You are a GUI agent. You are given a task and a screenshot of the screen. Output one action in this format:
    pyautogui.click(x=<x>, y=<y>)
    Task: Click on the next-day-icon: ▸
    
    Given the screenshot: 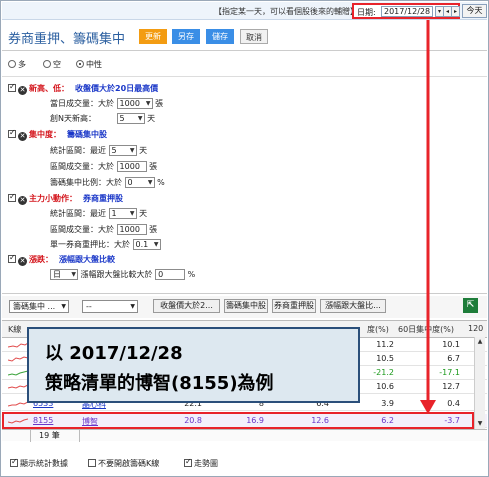 What is the action you would take?
    pyautogui.click(x=455, y=11)
    